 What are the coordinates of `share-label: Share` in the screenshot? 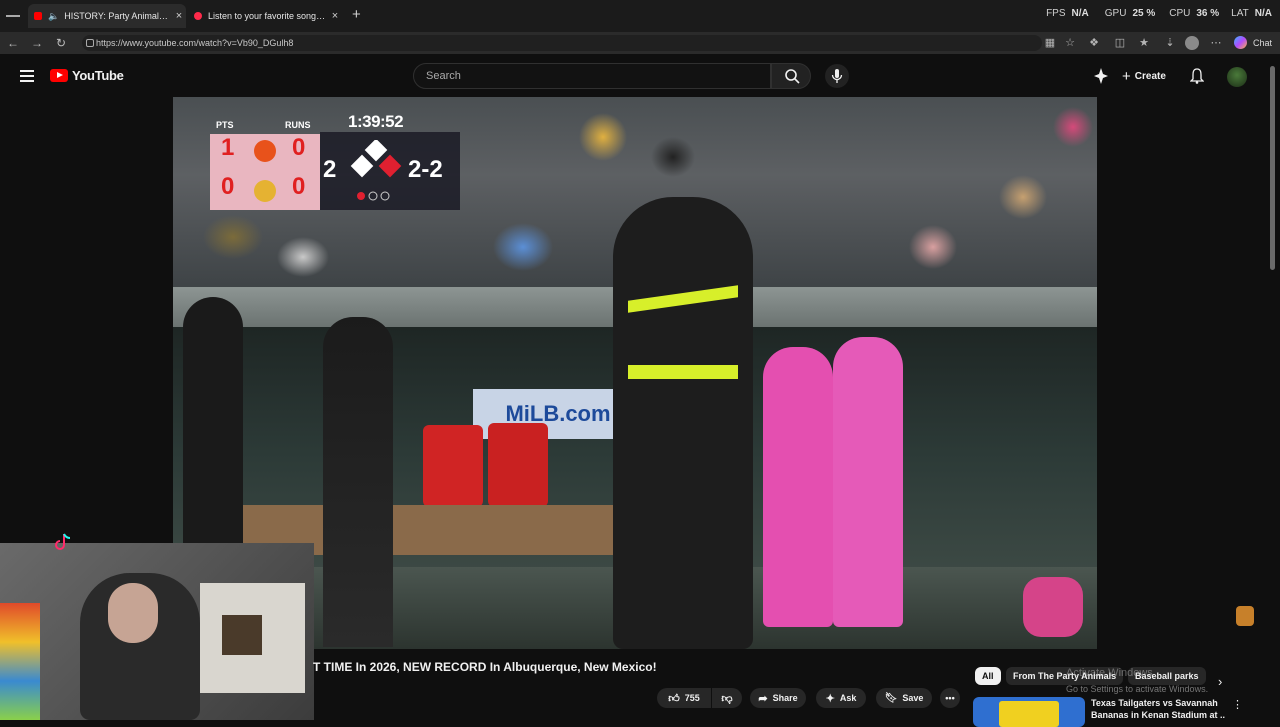 It's located at (785, 698).